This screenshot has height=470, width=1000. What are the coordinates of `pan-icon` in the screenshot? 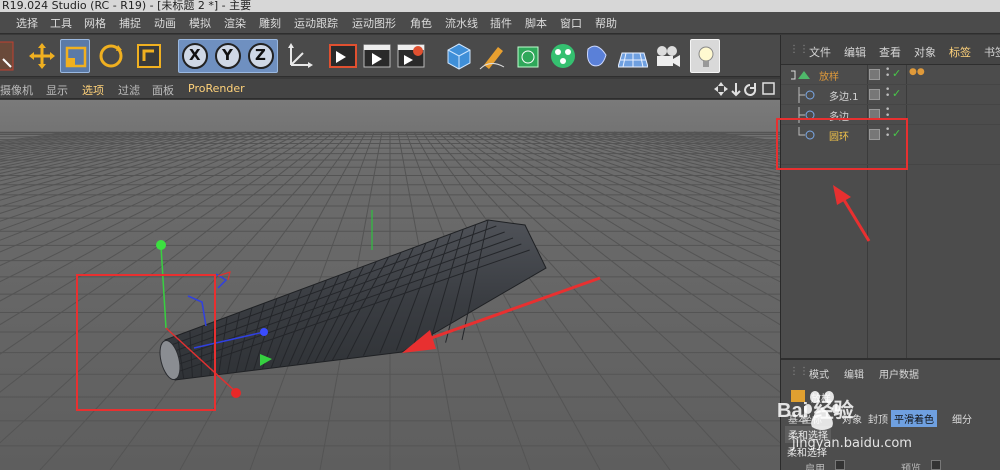 It's located at (721, 89).